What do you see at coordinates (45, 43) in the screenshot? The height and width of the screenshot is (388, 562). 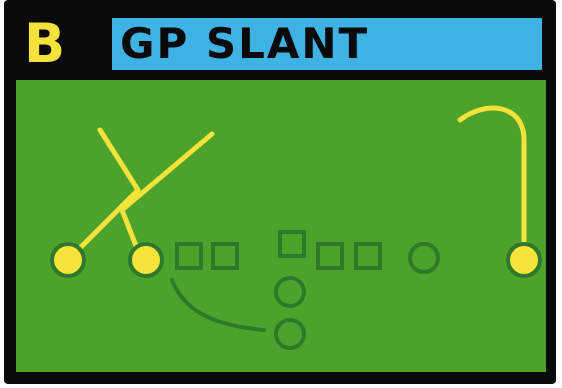 I see `formation-letter: B` at bounding box center [45, 43].